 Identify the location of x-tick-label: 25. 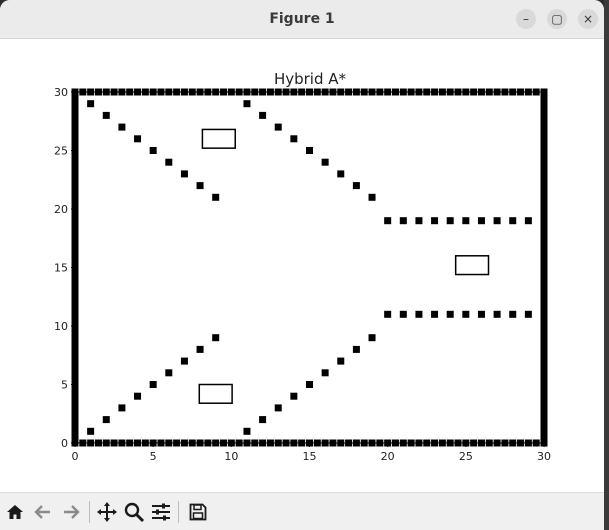
(466, 456).